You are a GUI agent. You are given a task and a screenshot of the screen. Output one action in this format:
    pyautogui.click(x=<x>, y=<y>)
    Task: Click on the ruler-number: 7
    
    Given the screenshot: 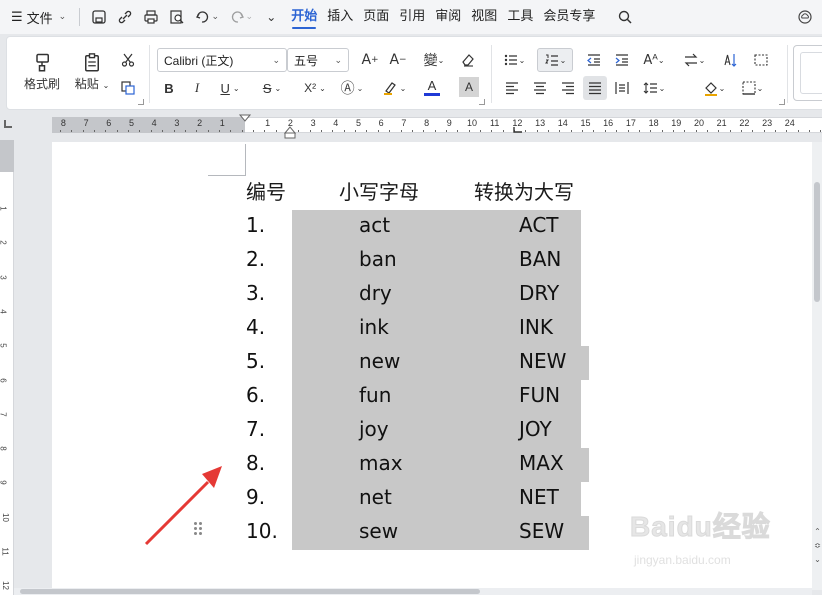 What is the action you would take?
    pyautogui.click(x=404, y=123)
    